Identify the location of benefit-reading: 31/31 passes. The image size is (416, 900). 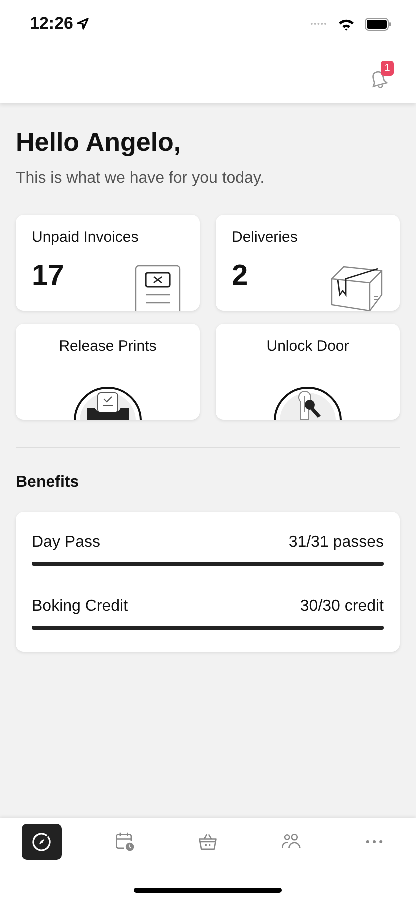
(336, 543).